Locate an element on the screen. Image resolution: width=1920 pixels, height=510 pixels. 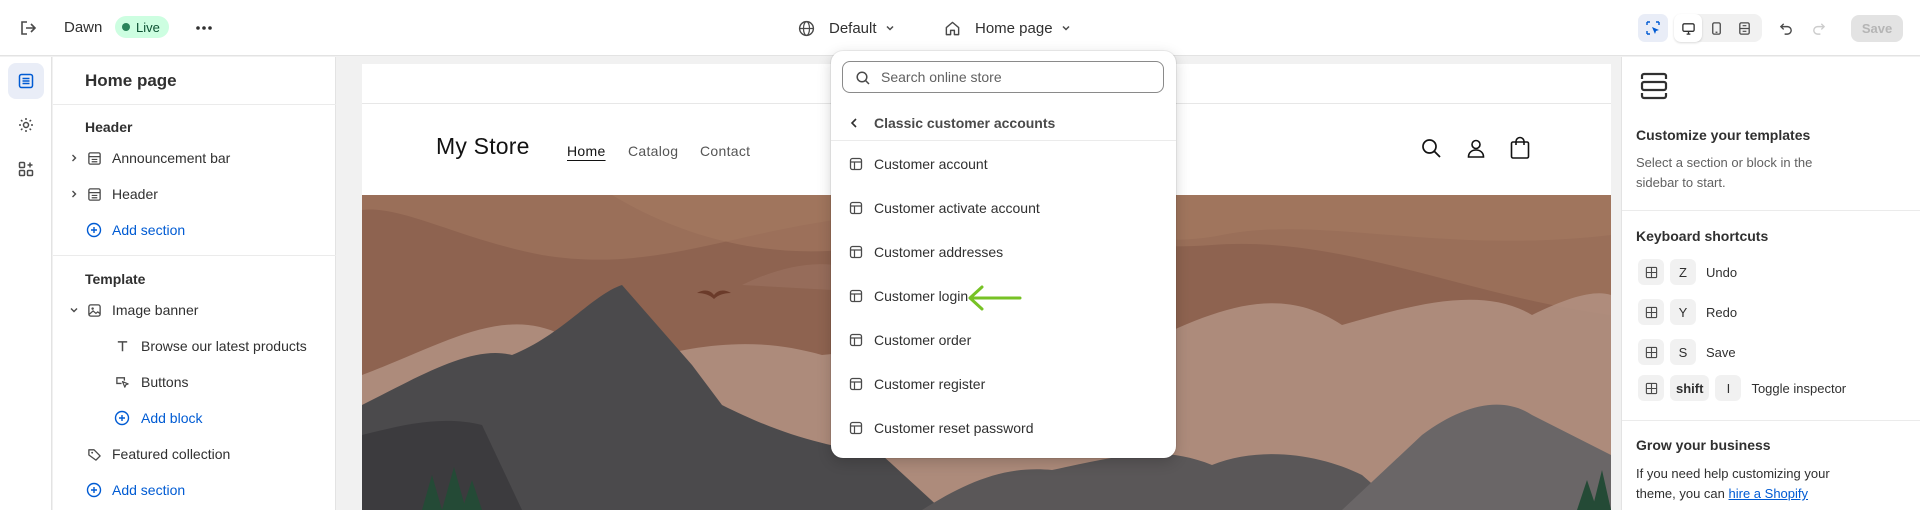
shortcut-undo: Z Undo is located at coordinates (1687, 272).